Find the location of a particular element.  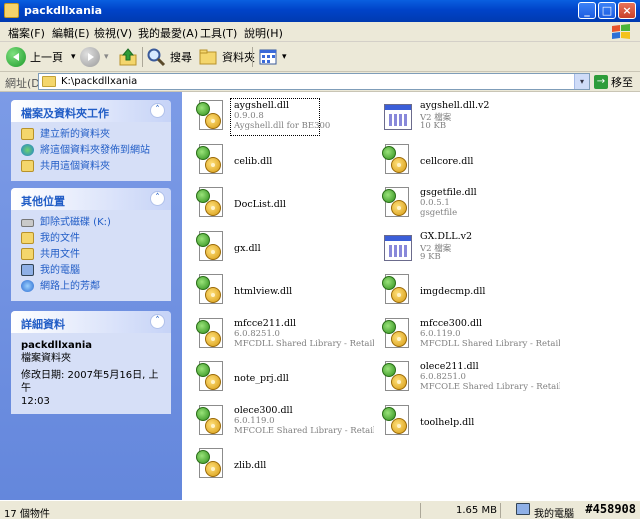

menu-tools: 工具(T) is located at coordinates (218, 33).